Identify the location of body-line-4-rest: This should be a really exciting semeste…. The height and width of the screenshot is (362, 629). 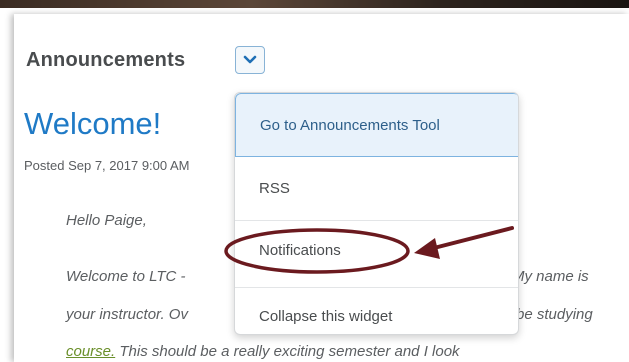
(287, 351).